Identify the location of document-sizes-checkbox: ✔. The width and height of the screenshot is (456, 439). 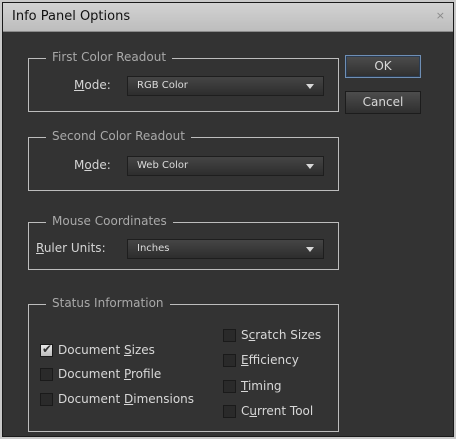
(46, 349).